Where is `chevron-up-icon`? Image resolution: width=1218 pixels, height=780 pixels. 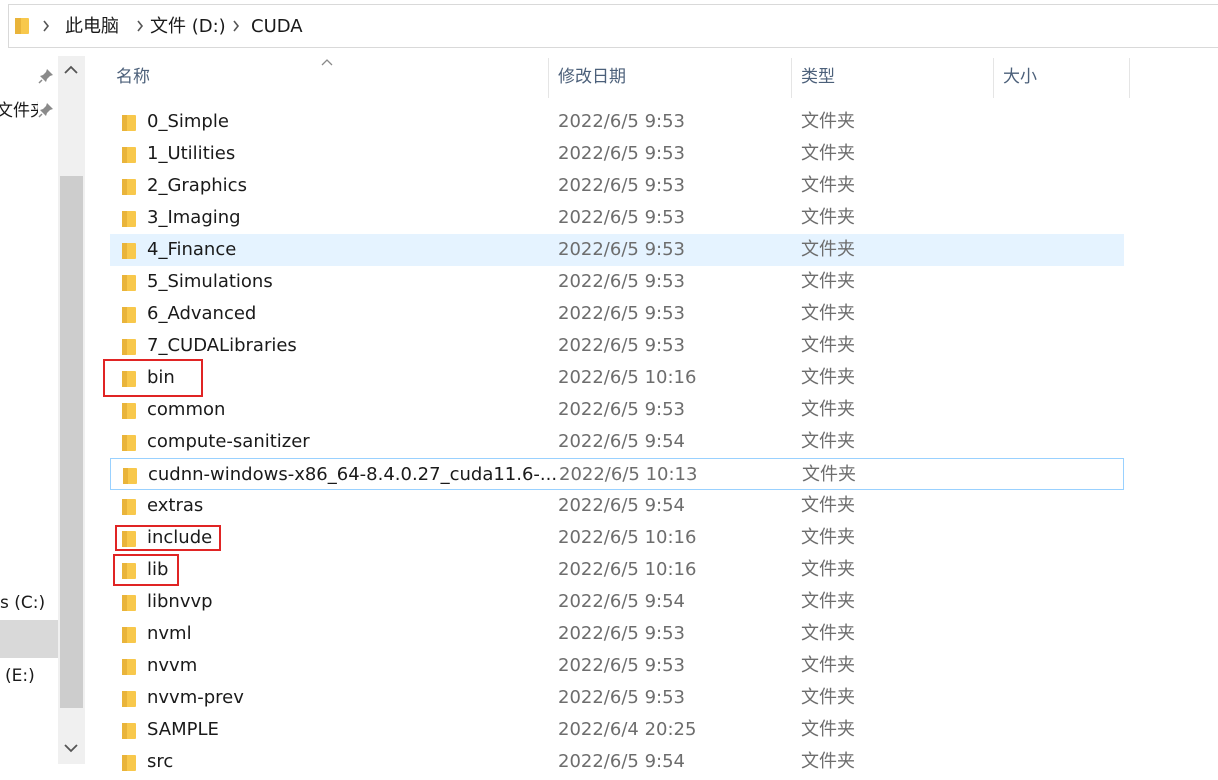 chevron-up-icon is located at coordinates (71, 70).